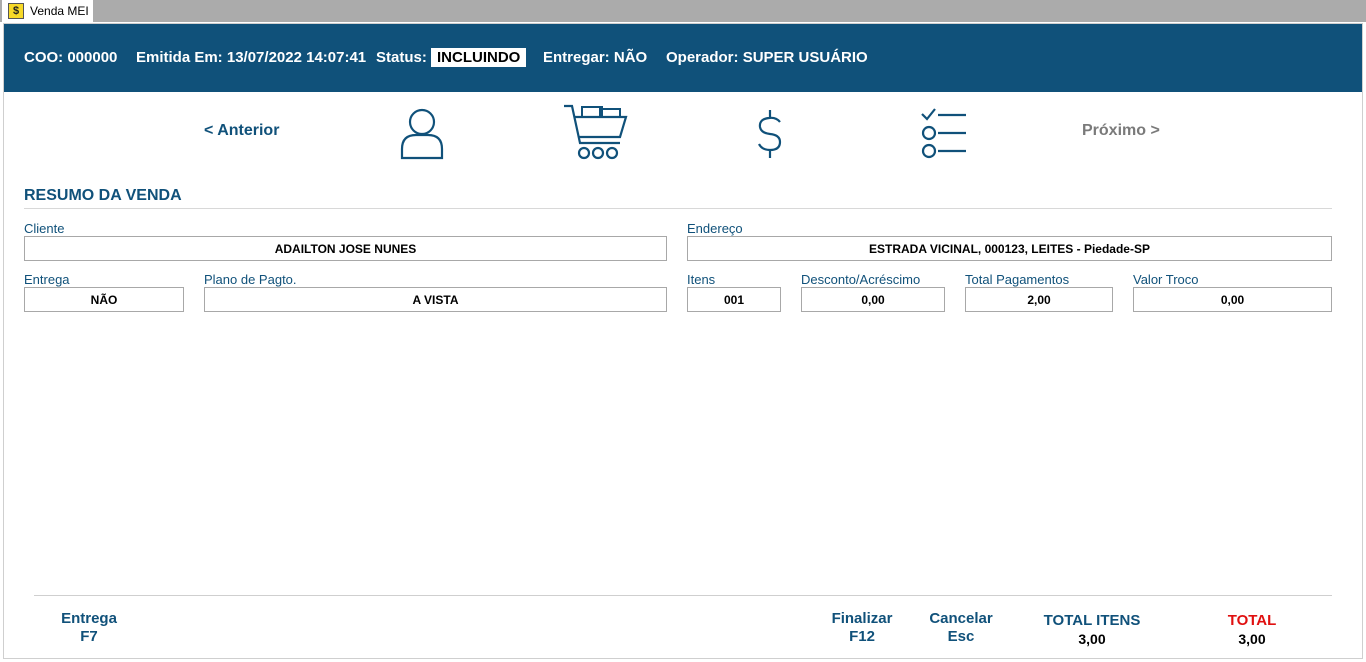 The image size is (1366, 662). What do you see at coordinates (250, 279) in the screenshot?
I see `plano-label: Plano de Pagto.` at bounding box center [250, 279].